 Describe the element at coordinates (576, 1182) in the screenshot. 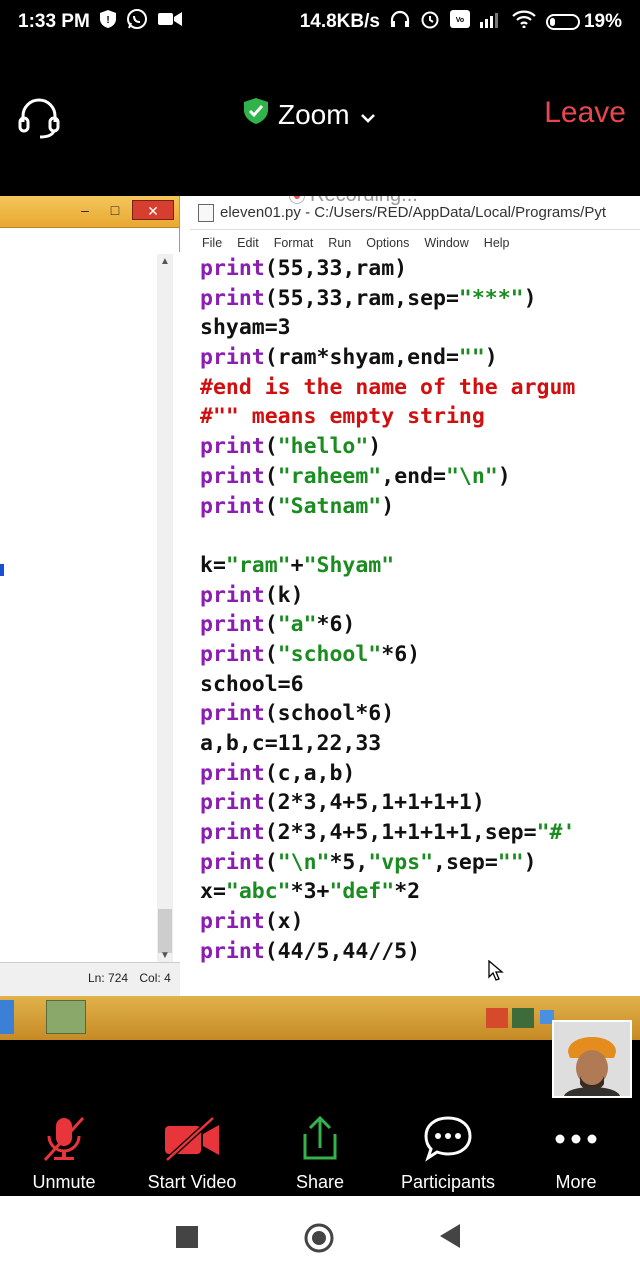

I see `more-label: More` at that location.